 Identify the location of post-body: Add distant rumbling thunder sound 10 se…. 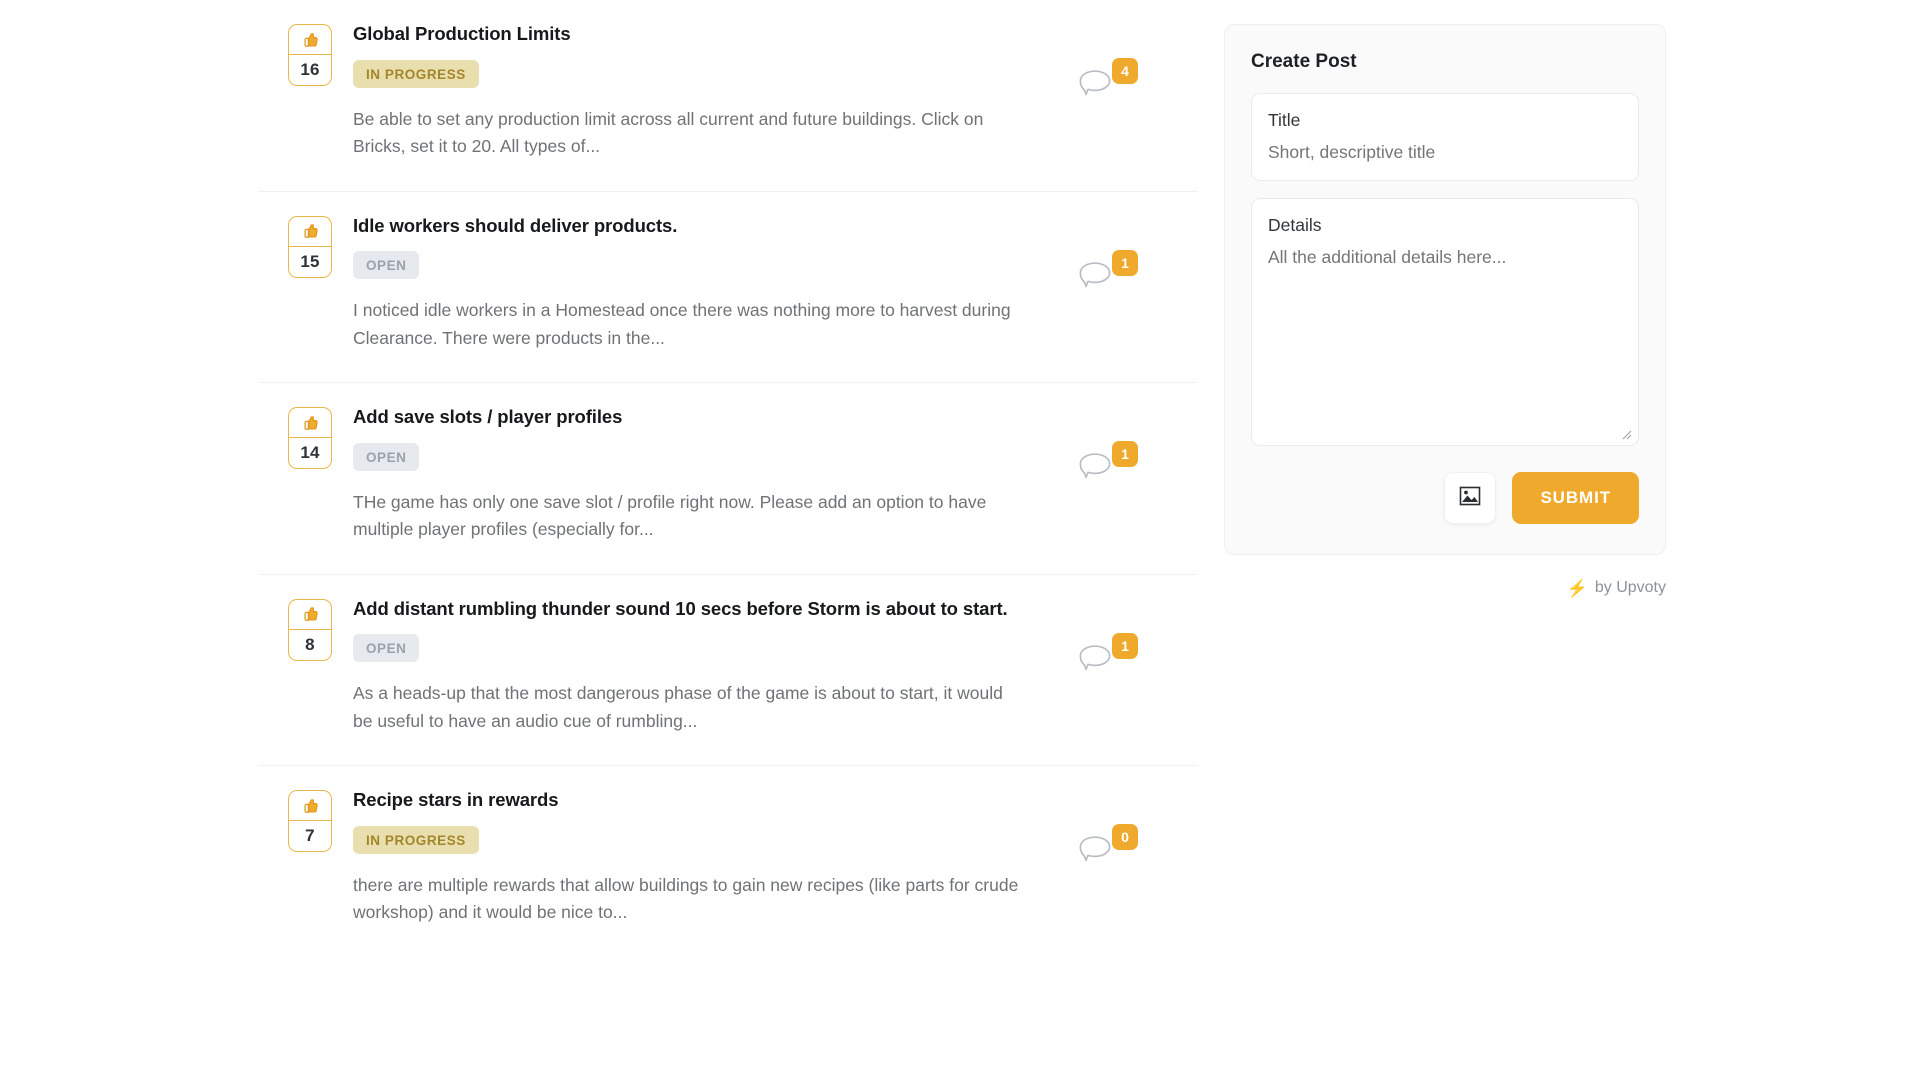
(699, 666).